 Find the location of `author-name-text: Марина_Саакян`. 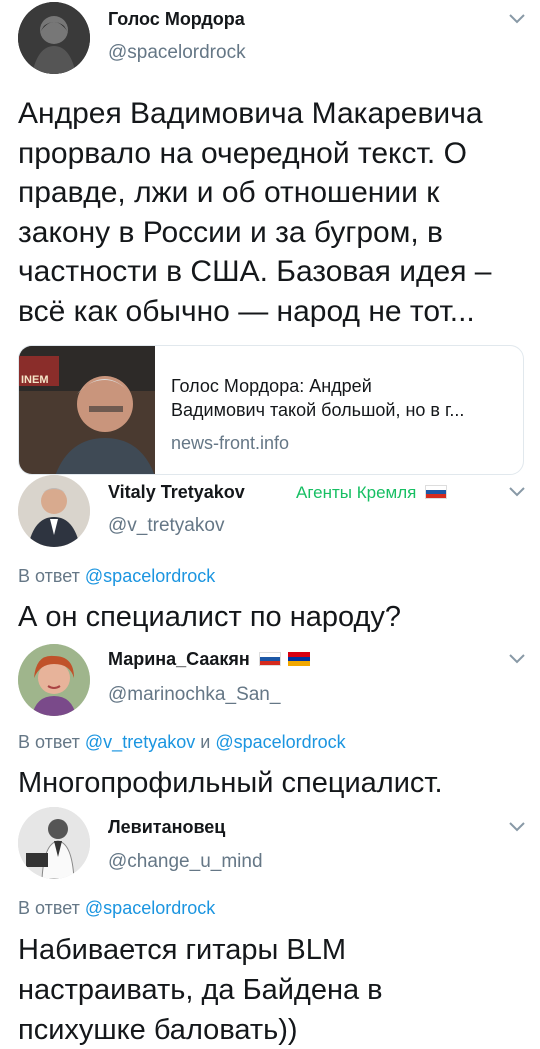

author-name-text: Марина_Саакян is located at coordinates (179, 659).